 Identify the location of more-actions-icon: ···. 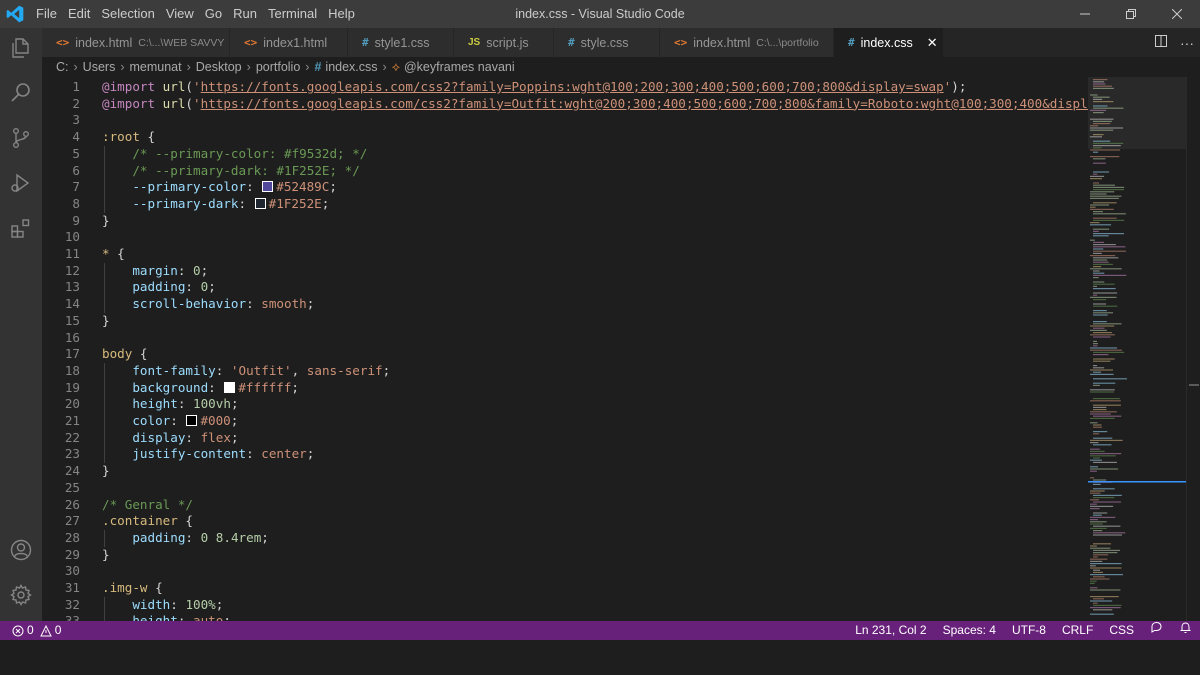
(1187, 43).